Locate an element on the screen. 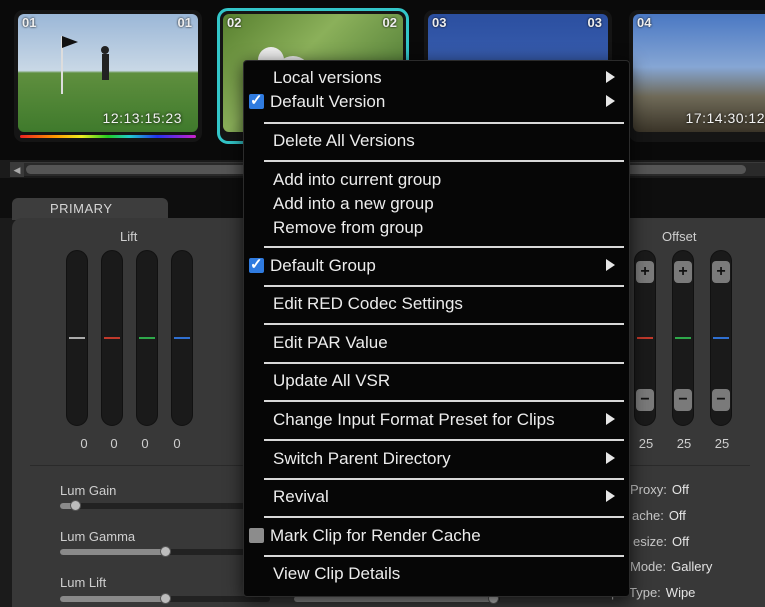 The width and height of the screenshot is (765, 607). menu-item-label: Default Group is located at coordinates (323, 265).